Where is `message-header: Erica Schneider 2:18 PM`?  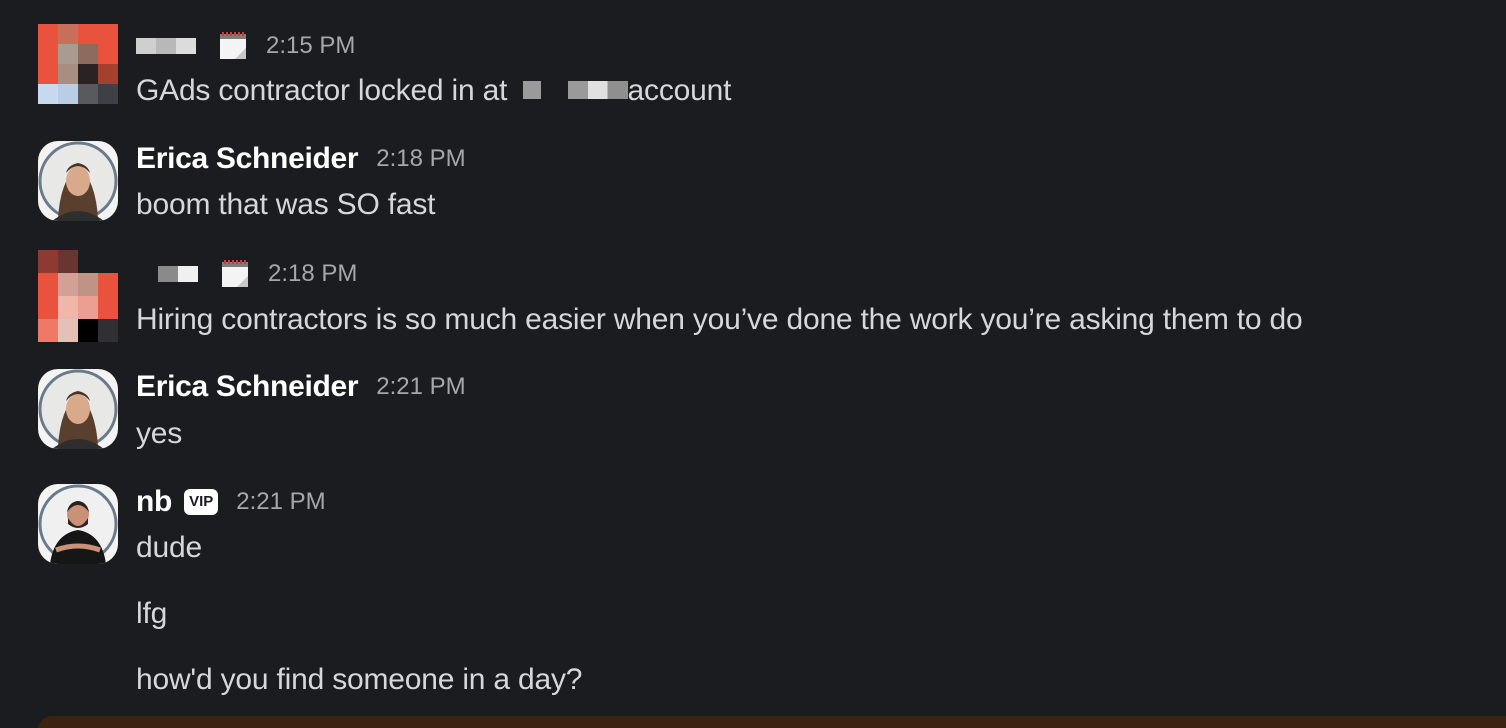
message-header: Erica Schneider 2:18 PM is located at coordinates (301, 159).